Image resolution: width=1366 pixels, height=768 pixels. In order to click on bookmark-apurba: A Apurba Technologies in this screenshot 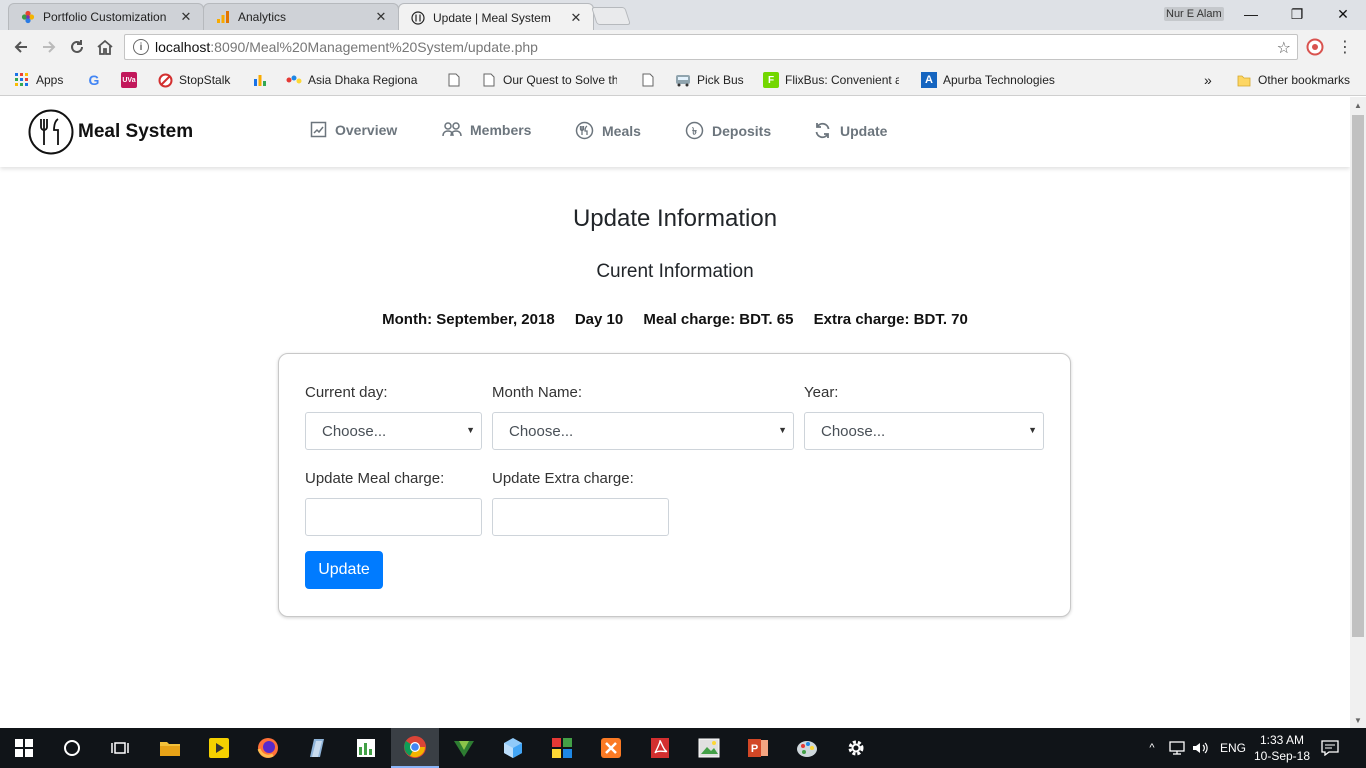, I will do `click(988, 80)`.